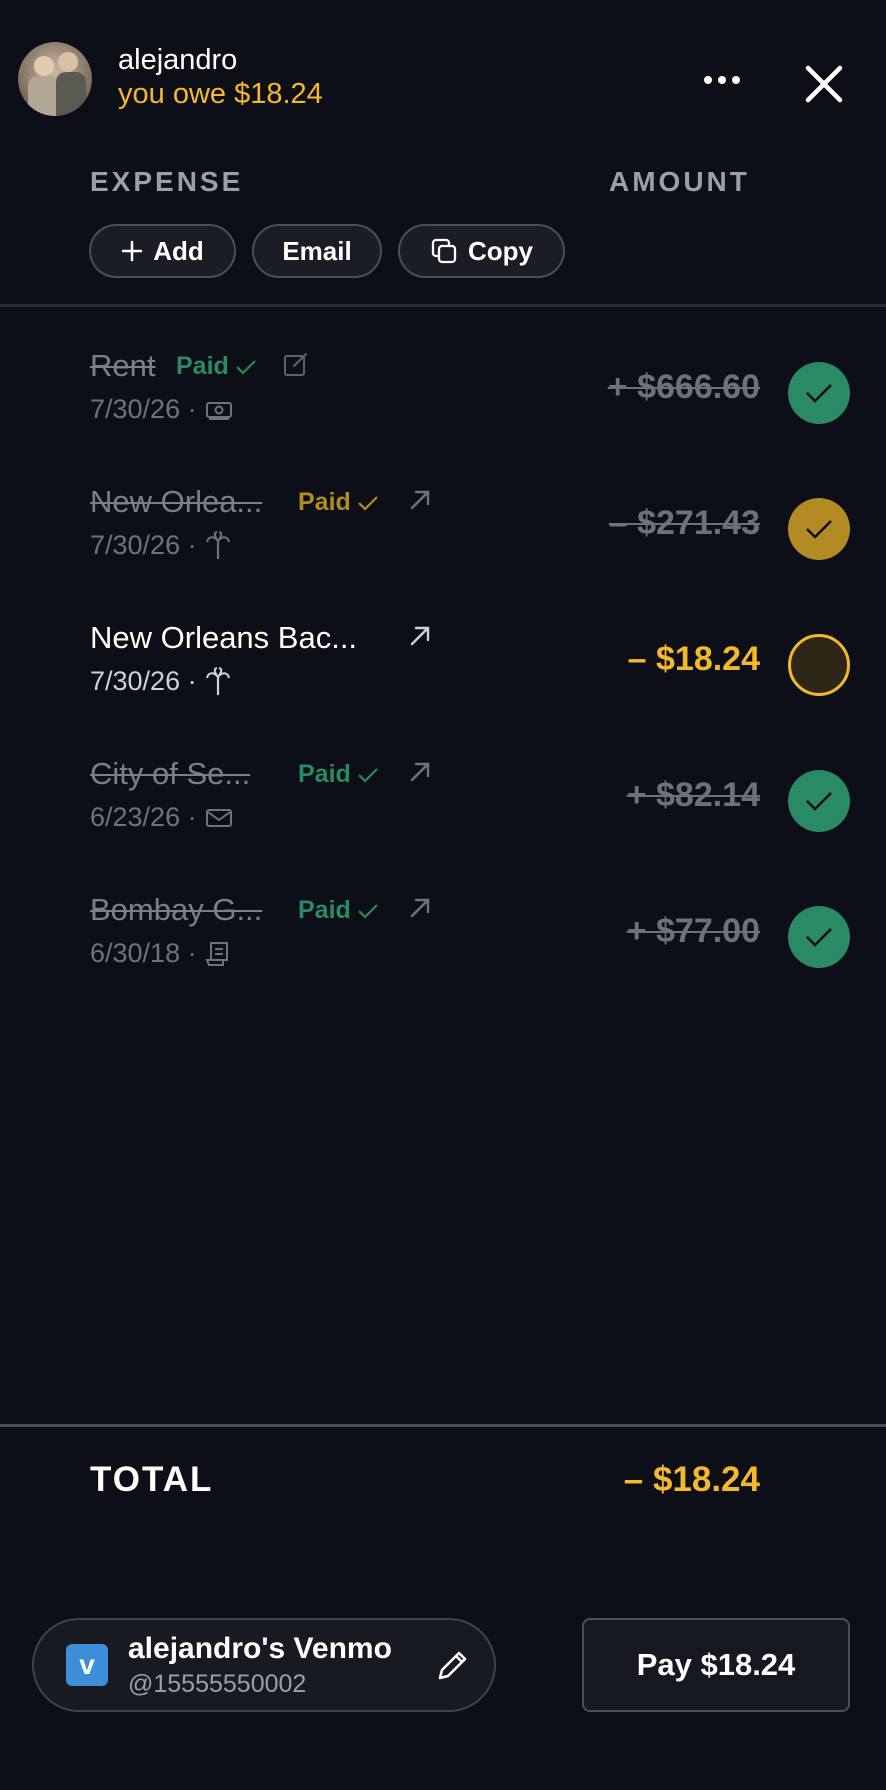  What do you see at coordinates (693, 659) in the screenshot?
I see `expense-amount: – $18.24` at bounding box center [693, 659].